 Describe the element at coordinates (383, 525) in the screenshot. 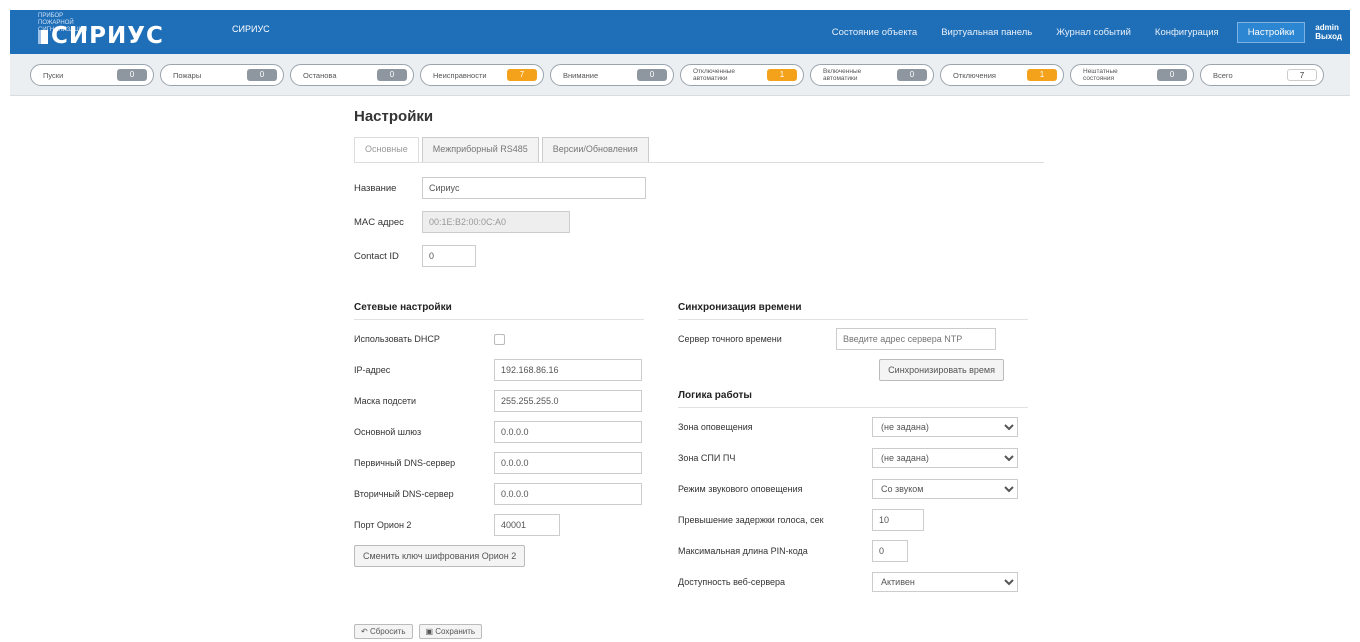

I see `port-label: Порт Орион 2` at that location.